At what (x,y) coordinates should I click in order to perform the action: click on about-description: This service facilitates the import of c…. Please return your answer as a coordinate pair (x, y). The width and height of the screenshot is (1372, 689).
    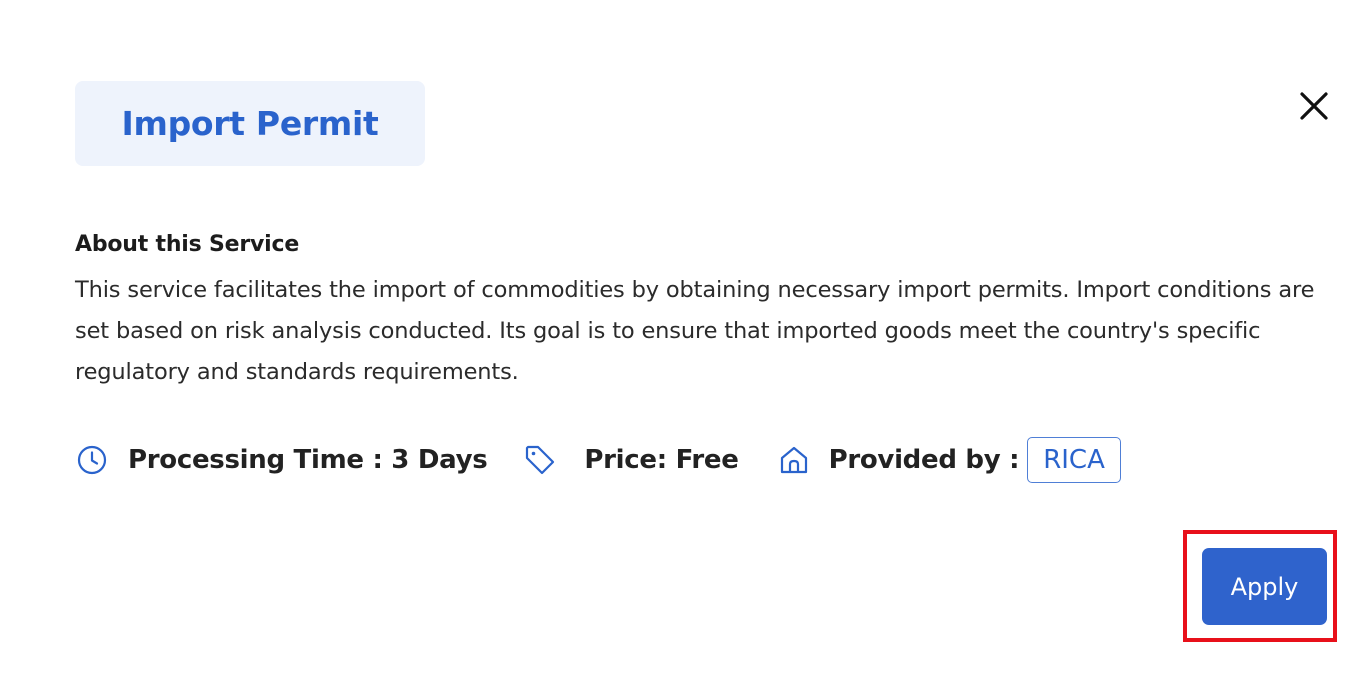
    Looking at the image, I should click on (695, 331).